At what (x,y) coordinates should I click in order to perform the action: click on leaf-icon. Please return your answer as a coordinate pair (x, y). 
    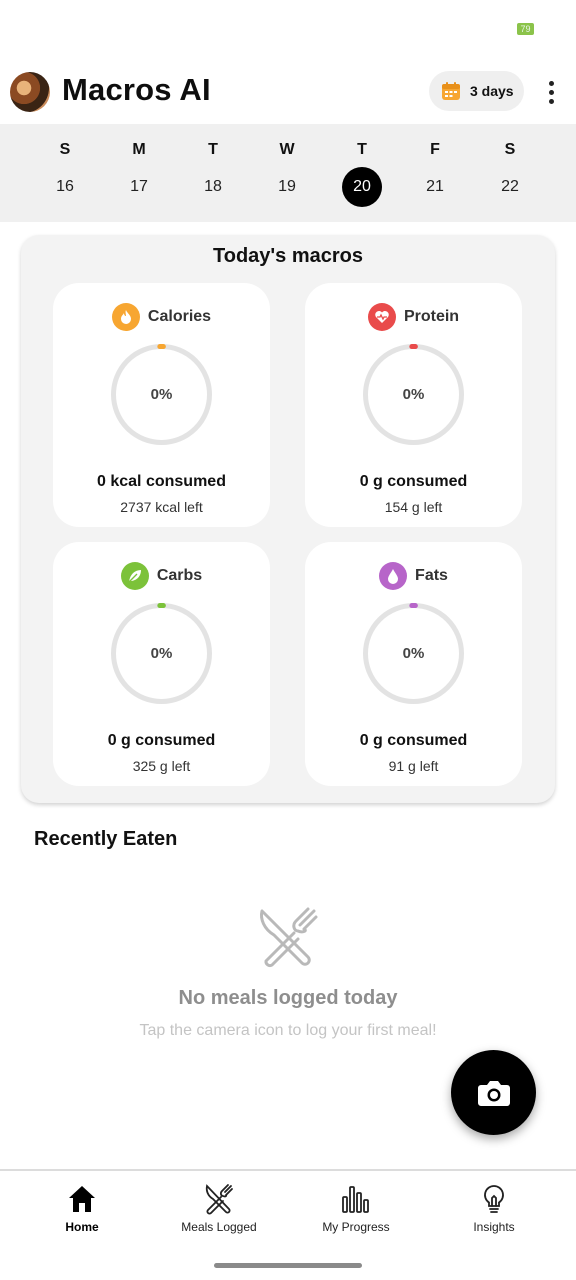
    Looking at the image, I should click on (134, 576).